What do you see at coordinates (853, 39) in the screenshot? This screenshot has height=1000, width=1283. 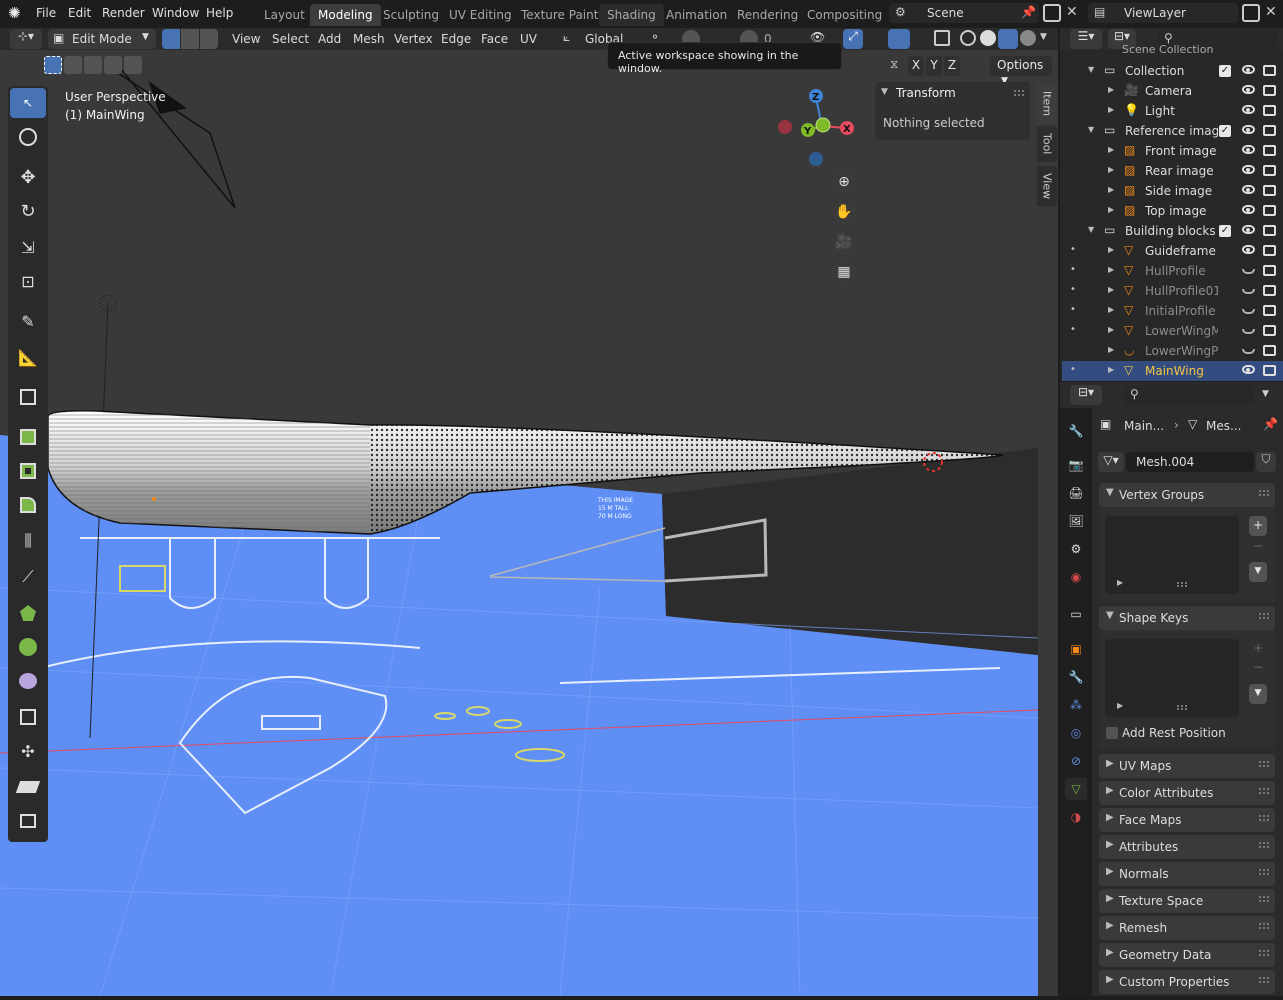 I see `gizmo-toggle-icon: ⤢` at bounding box center [853, 39].